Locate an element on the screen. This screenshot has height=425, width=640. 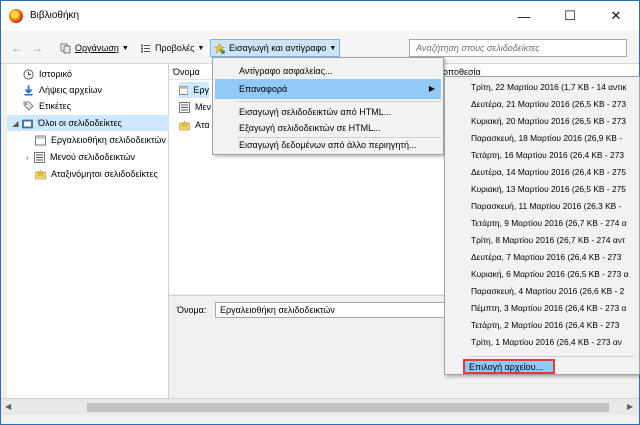
list-item: Εργ is located at coordinates (194, 90).